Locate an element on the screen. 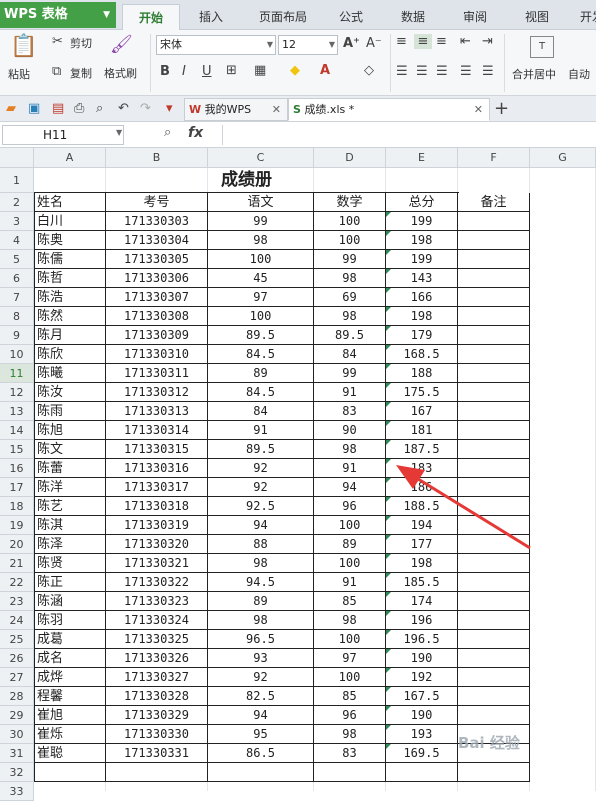 The image size is (596, 801). row-header: 16 is located at coordinates (17, 468).